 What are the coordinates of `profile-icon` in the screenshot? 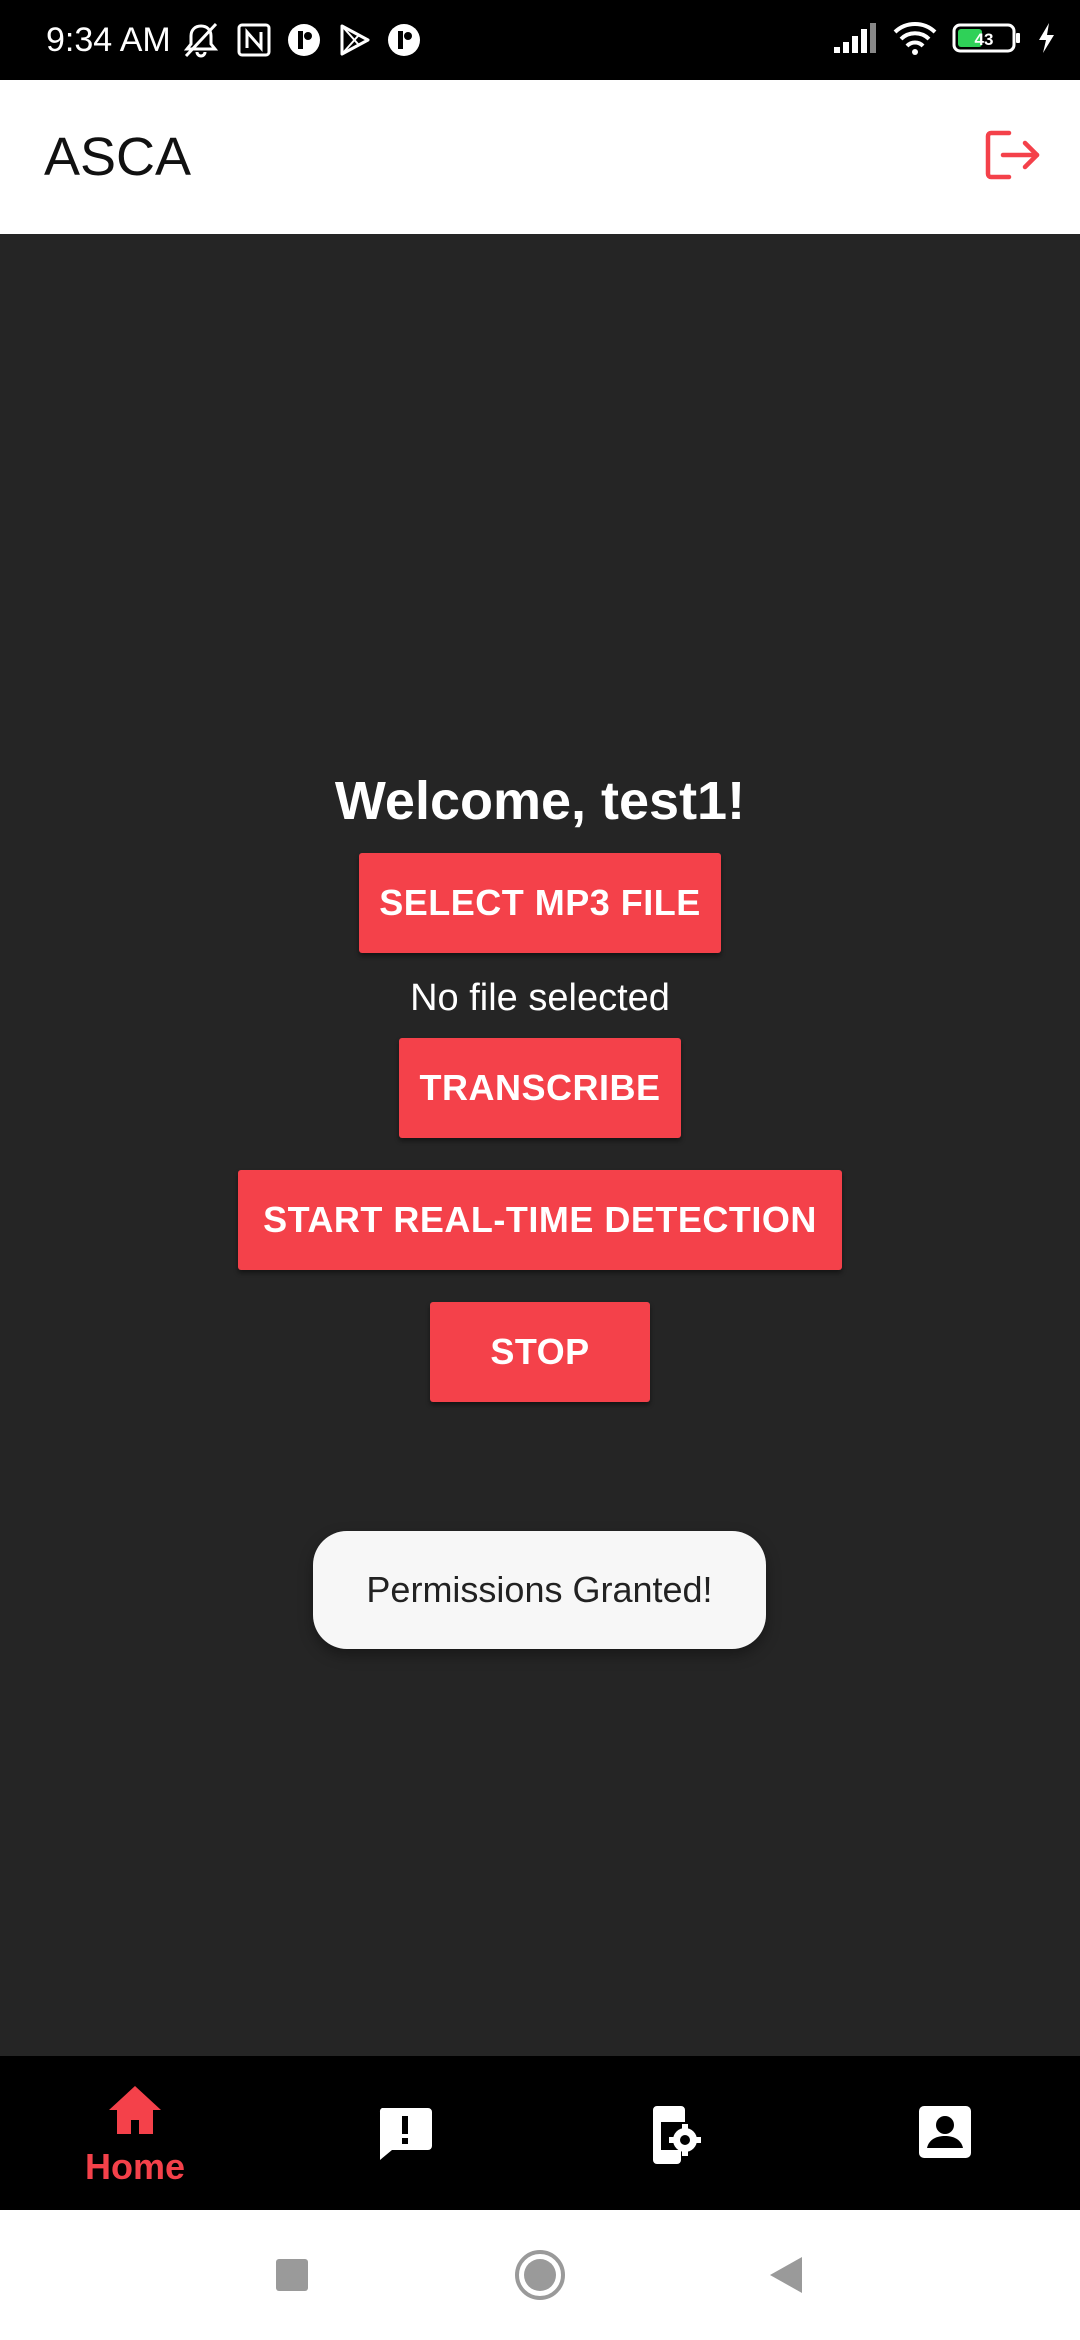 It's located at (945, 2134).